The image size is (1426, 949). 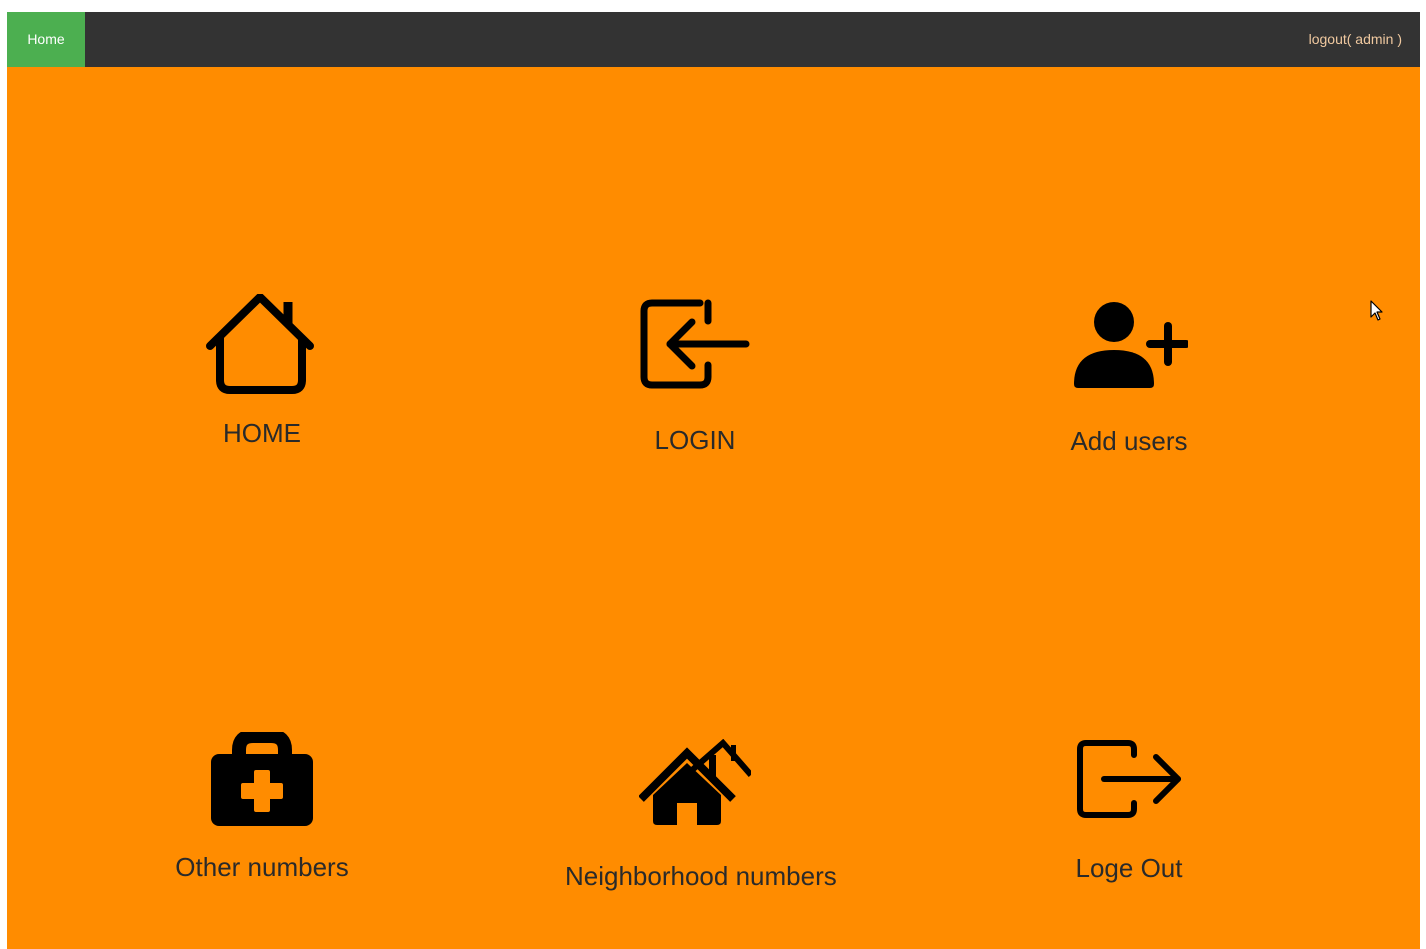 I want to click on tile-login: LOGIN, so click(x=695, y=377).